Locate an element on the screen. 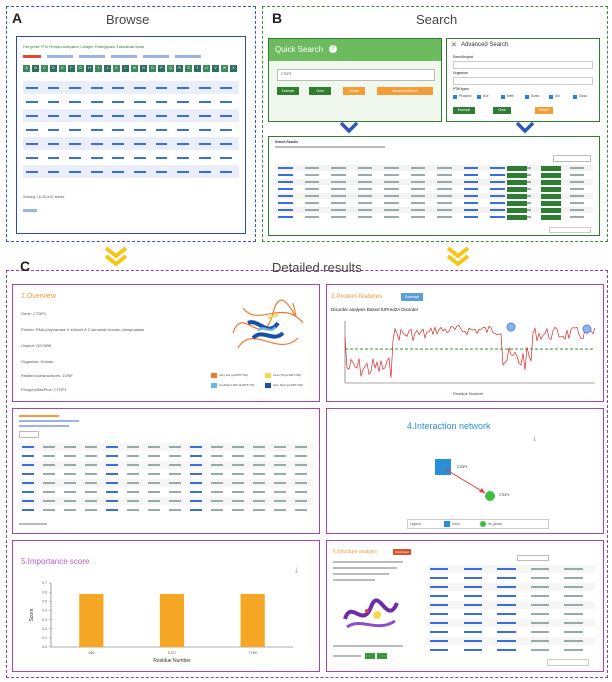 The image size is (612, 682). adv-gene-input is located at coordinates (523, 65).